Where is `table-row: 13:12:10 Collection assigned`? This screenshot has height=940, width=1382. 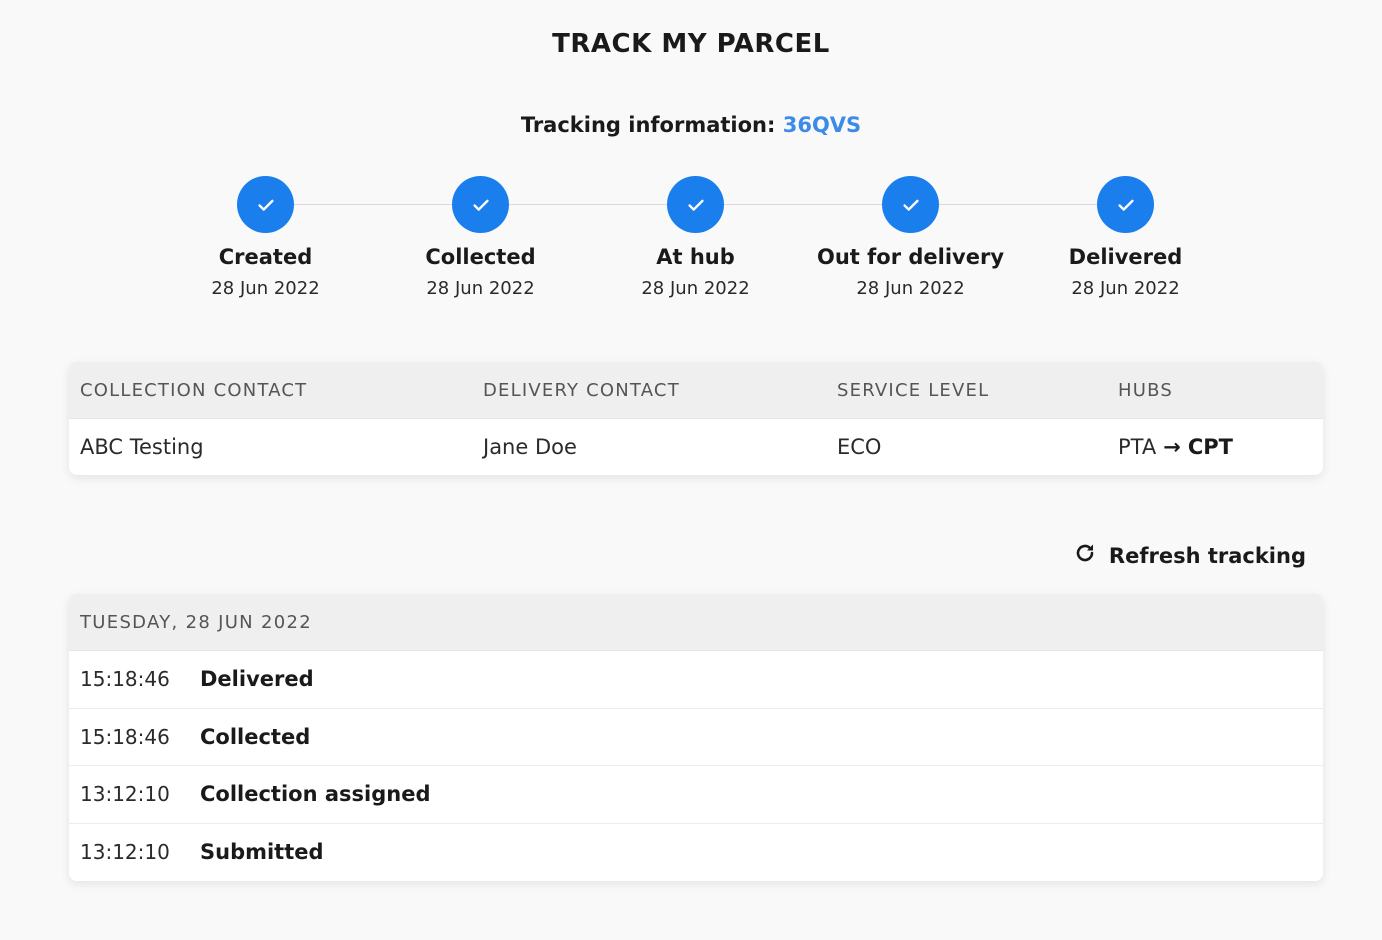
table-row: 13:12:10 Collection assigned is located at coordinates (696, 795).